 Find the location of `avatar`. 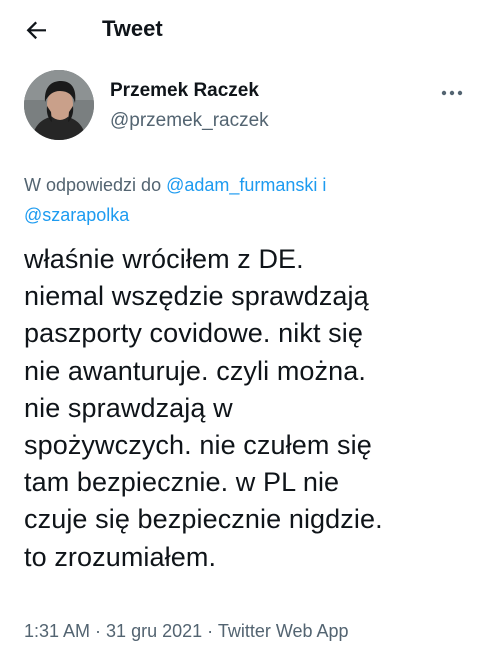

avatar is located at coordinates (59, 105).